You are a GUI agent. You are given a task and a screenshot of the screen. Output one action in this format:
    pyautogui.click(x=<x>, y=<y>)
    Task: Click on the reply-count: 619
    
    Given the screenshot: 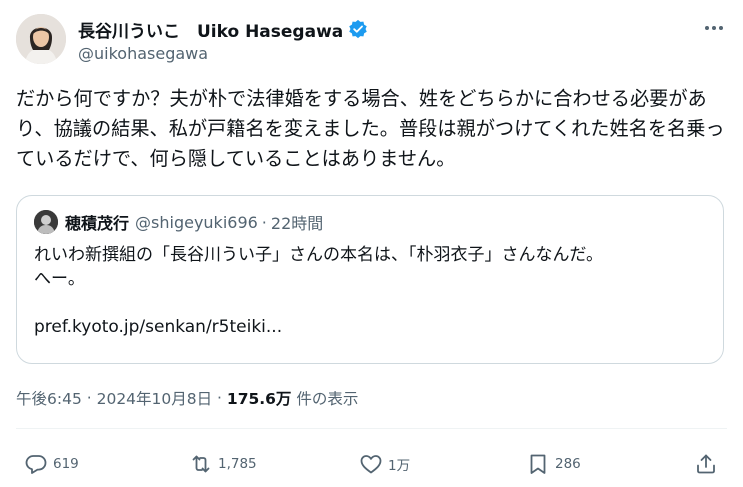 What is the action you would take?
    pyautogui.click(x=66, y=464)
    